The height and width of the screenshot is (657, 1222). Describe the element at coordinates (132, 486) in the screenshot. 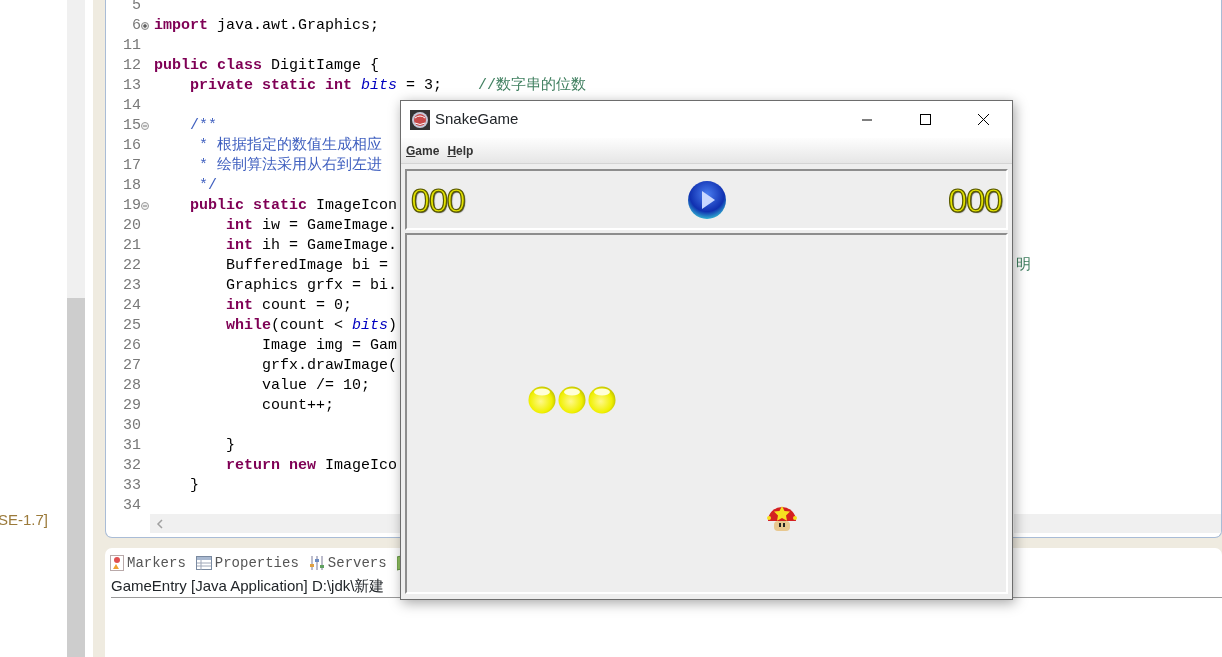

I see `line-number: 33` at that location.